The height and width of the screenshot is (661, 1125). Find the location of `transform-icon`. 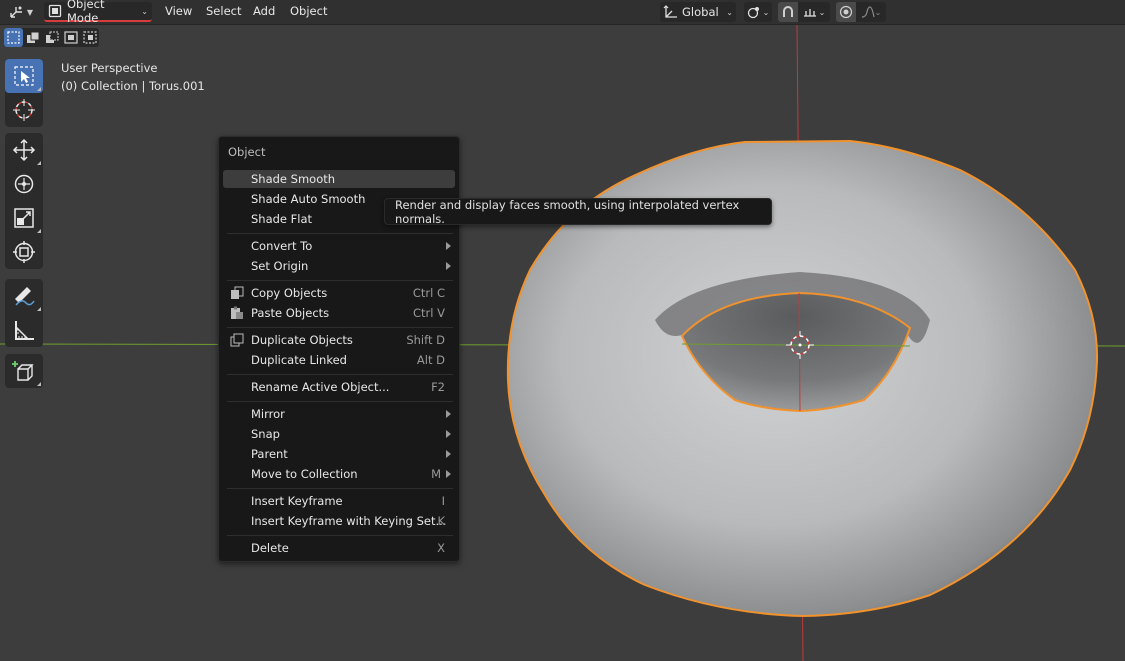

transform-icon is located at coordinates (24, 252).